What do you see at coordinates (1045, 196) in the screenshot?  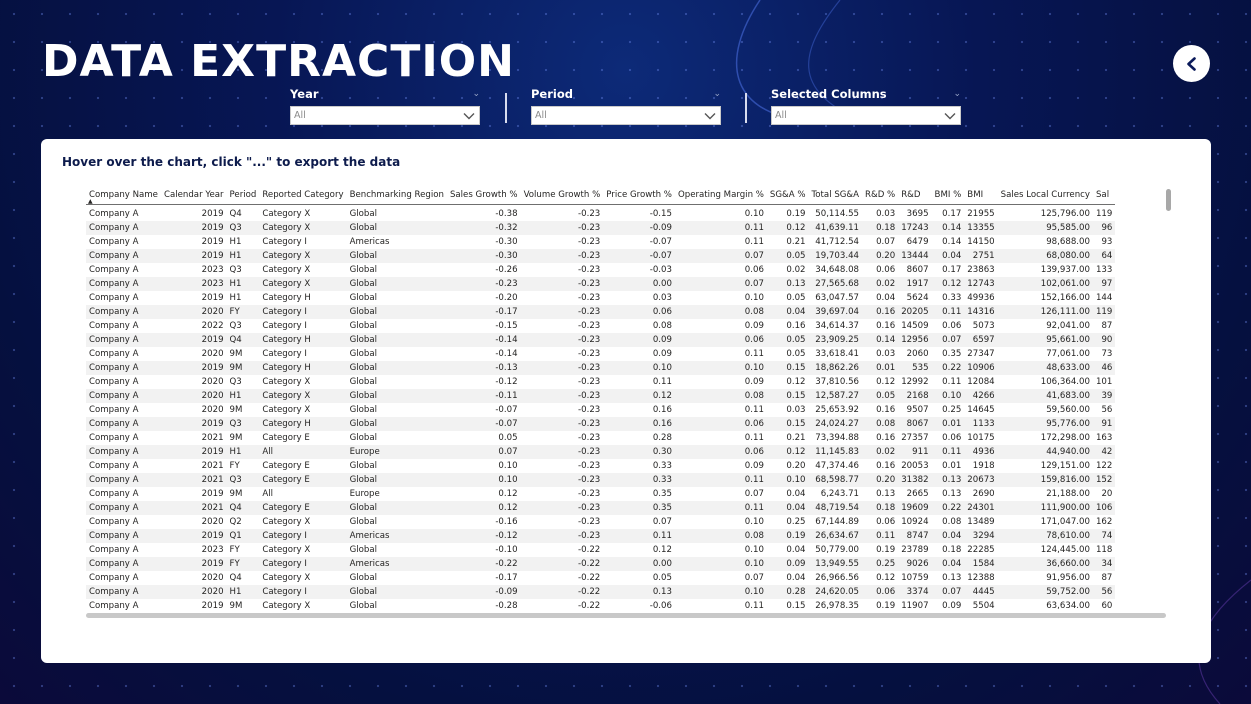 I see `column-header: Sales Local Currency` at bounding box center [1045, 196].